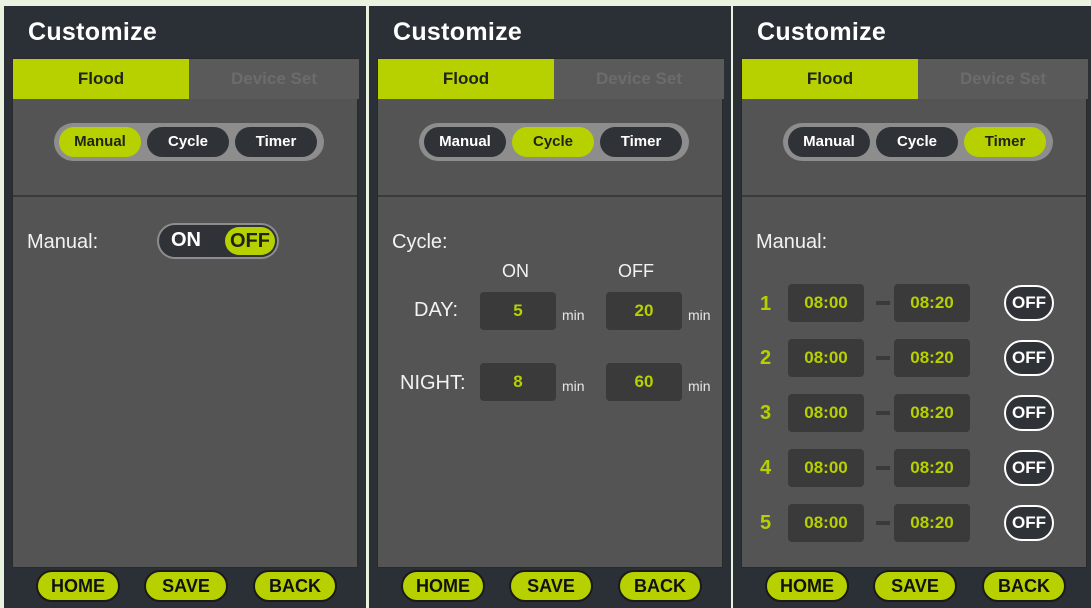  Describe the element at coordinates (436, 310) in the screenshot. I see `day-label: DAY:` at that location.